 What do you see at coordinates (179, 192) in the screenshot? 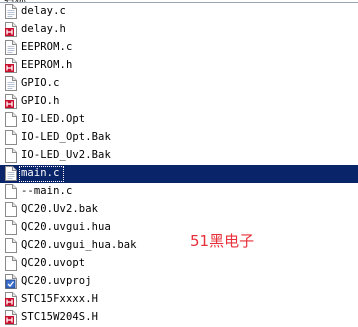
I see `file-row: --main.c` at bounding box center [179, 192].